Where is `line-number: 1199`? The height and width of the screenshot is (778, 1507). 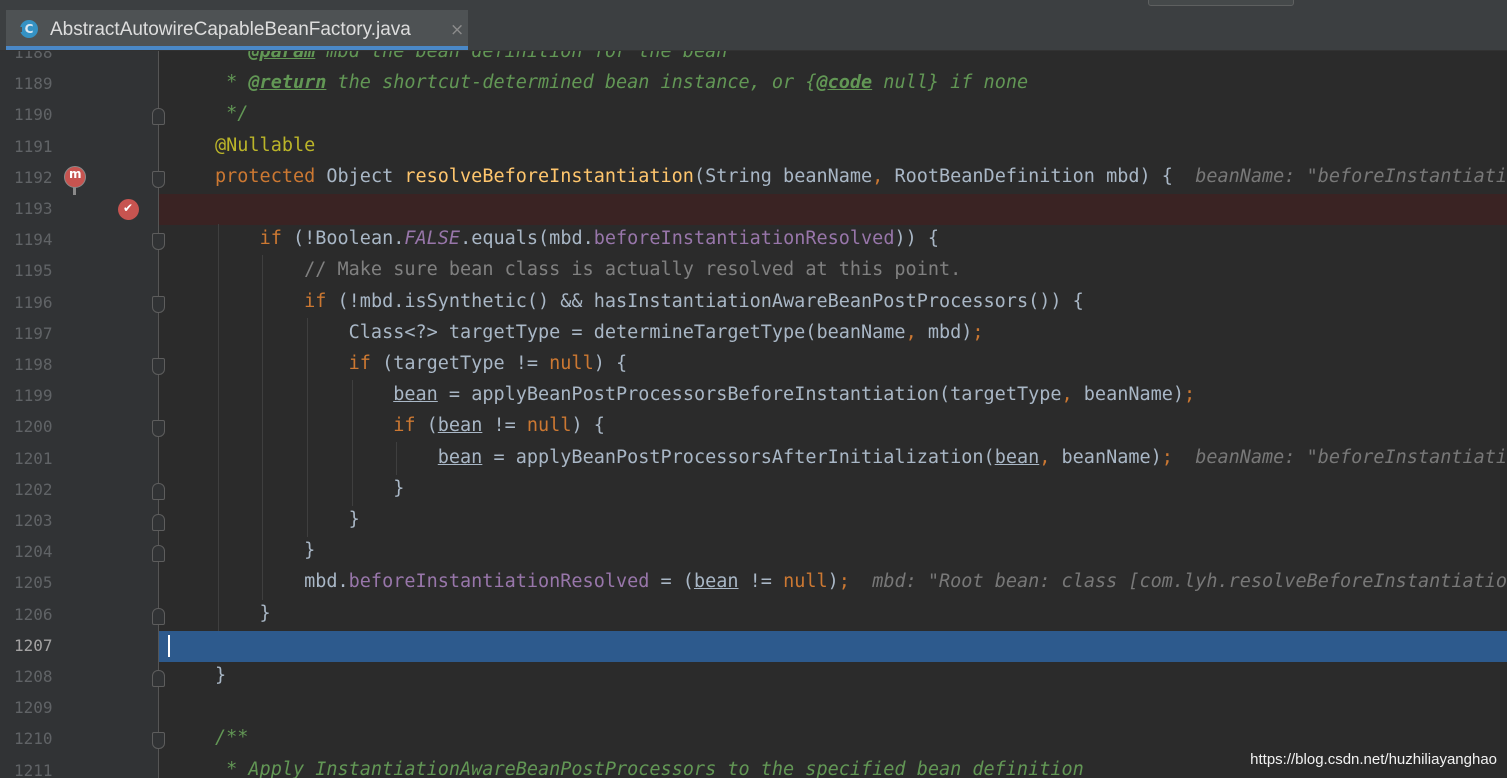
line-number: 1199 is located at coordinates (33, 396).